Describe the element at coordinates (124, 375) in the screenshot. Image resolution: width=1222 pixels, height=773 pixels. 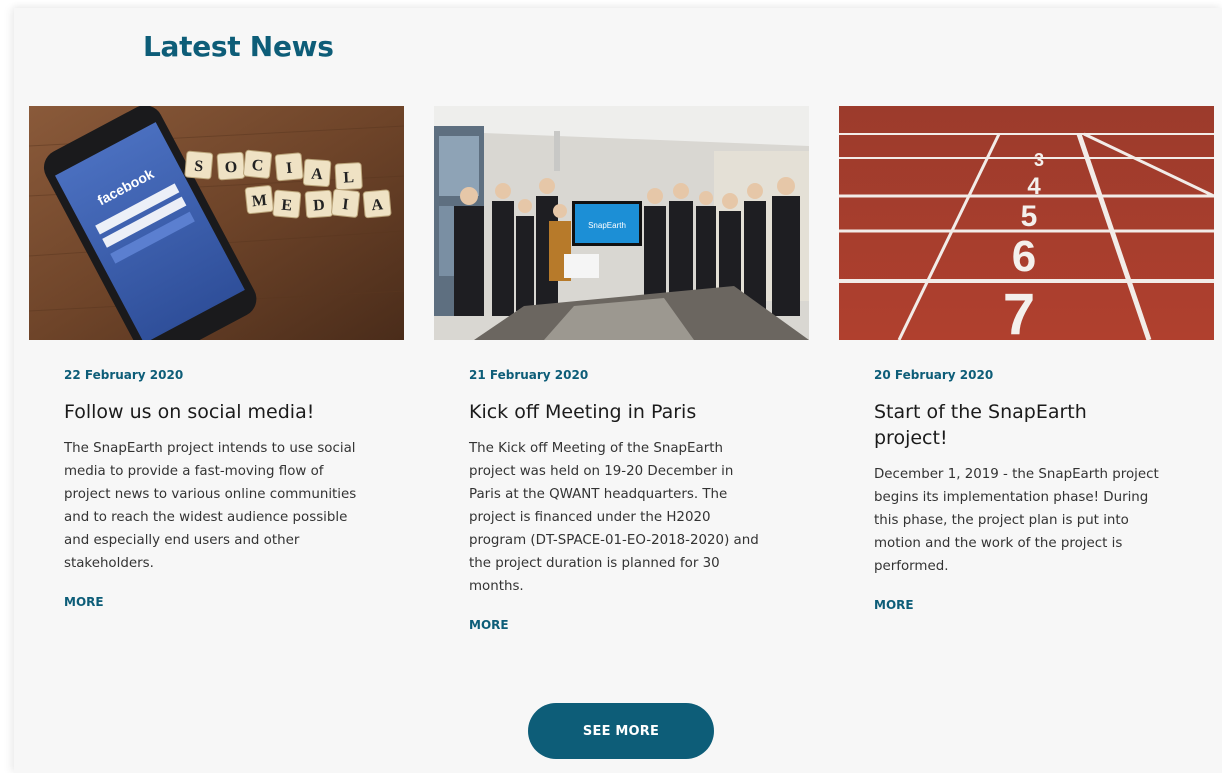
I see `news-date: 22 February 2020` at that location.